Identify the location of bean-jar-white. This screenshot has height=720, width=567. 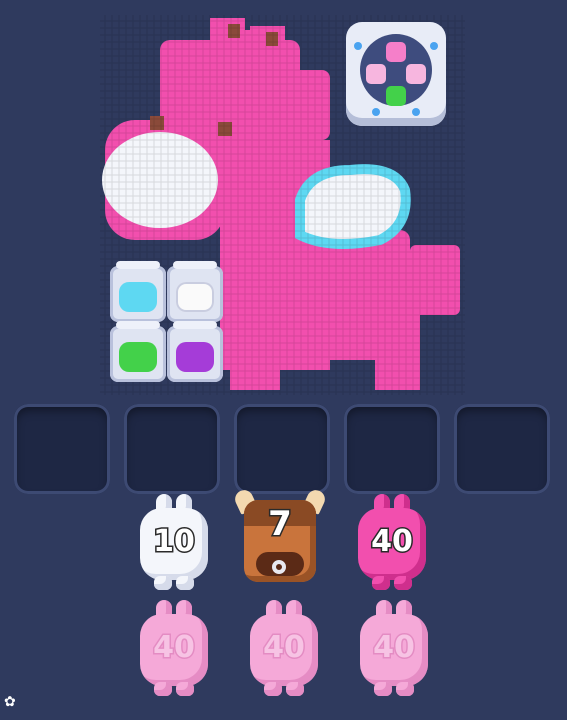
(195, 291).